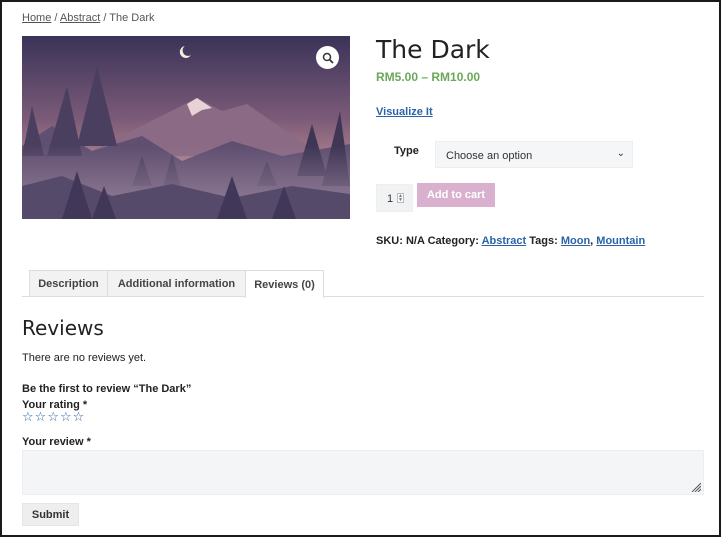  Describe the element at coordinates (390, 199) in the screenshot. I see `quantity-value: 1` at that location.